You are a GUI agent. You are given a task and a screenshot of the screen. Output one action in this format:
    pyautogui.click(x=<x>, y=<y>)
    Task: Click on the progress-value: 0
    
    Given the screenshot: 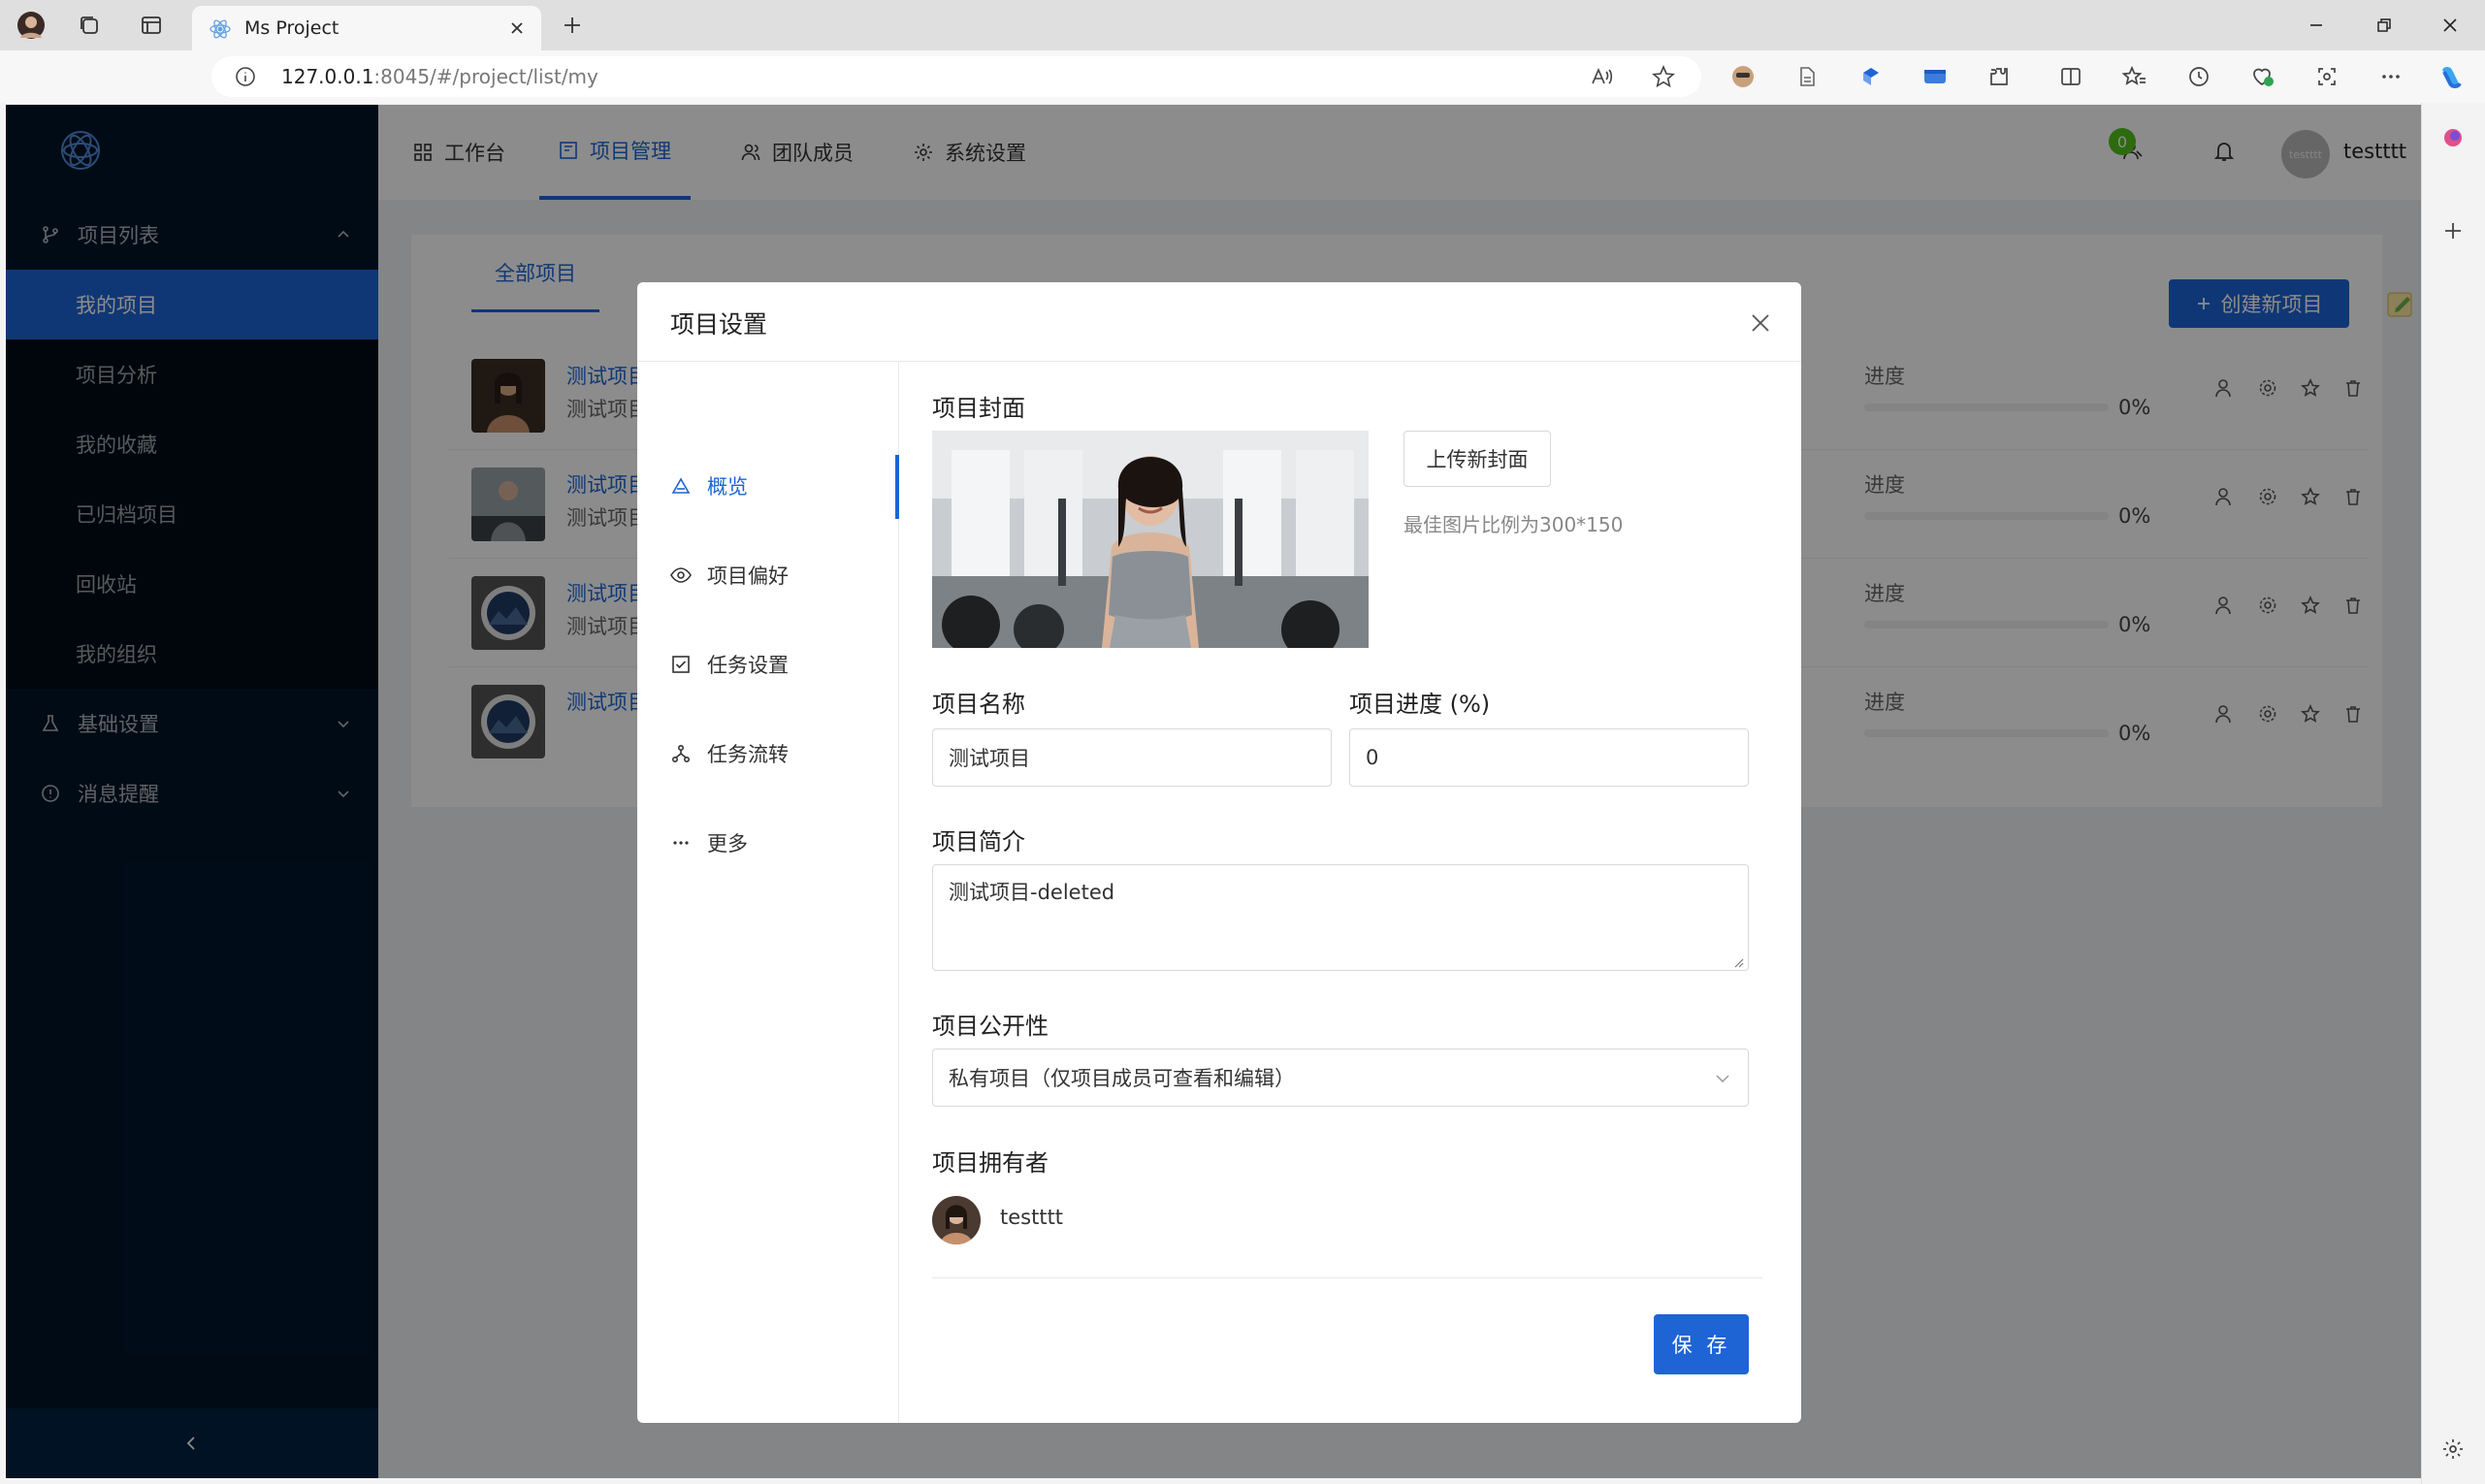 What is the action you would take?
    pyautogui.click(x=1372, y=757)
    